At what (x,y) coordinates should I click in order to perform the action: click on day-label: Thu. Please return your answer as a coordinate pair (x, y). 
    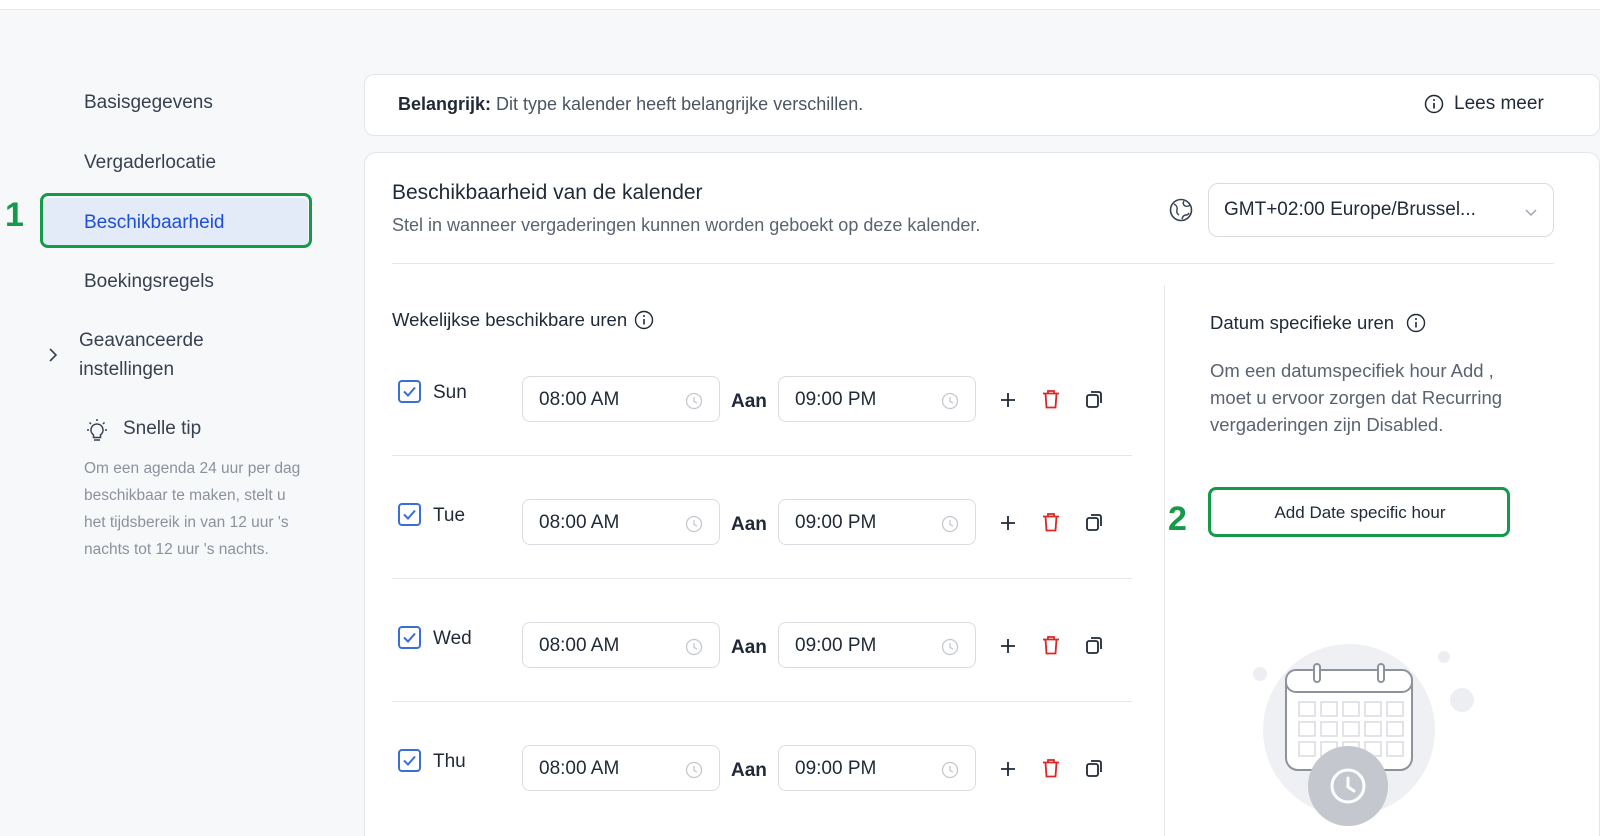
    Looking at the image, I should click on (449, 761).